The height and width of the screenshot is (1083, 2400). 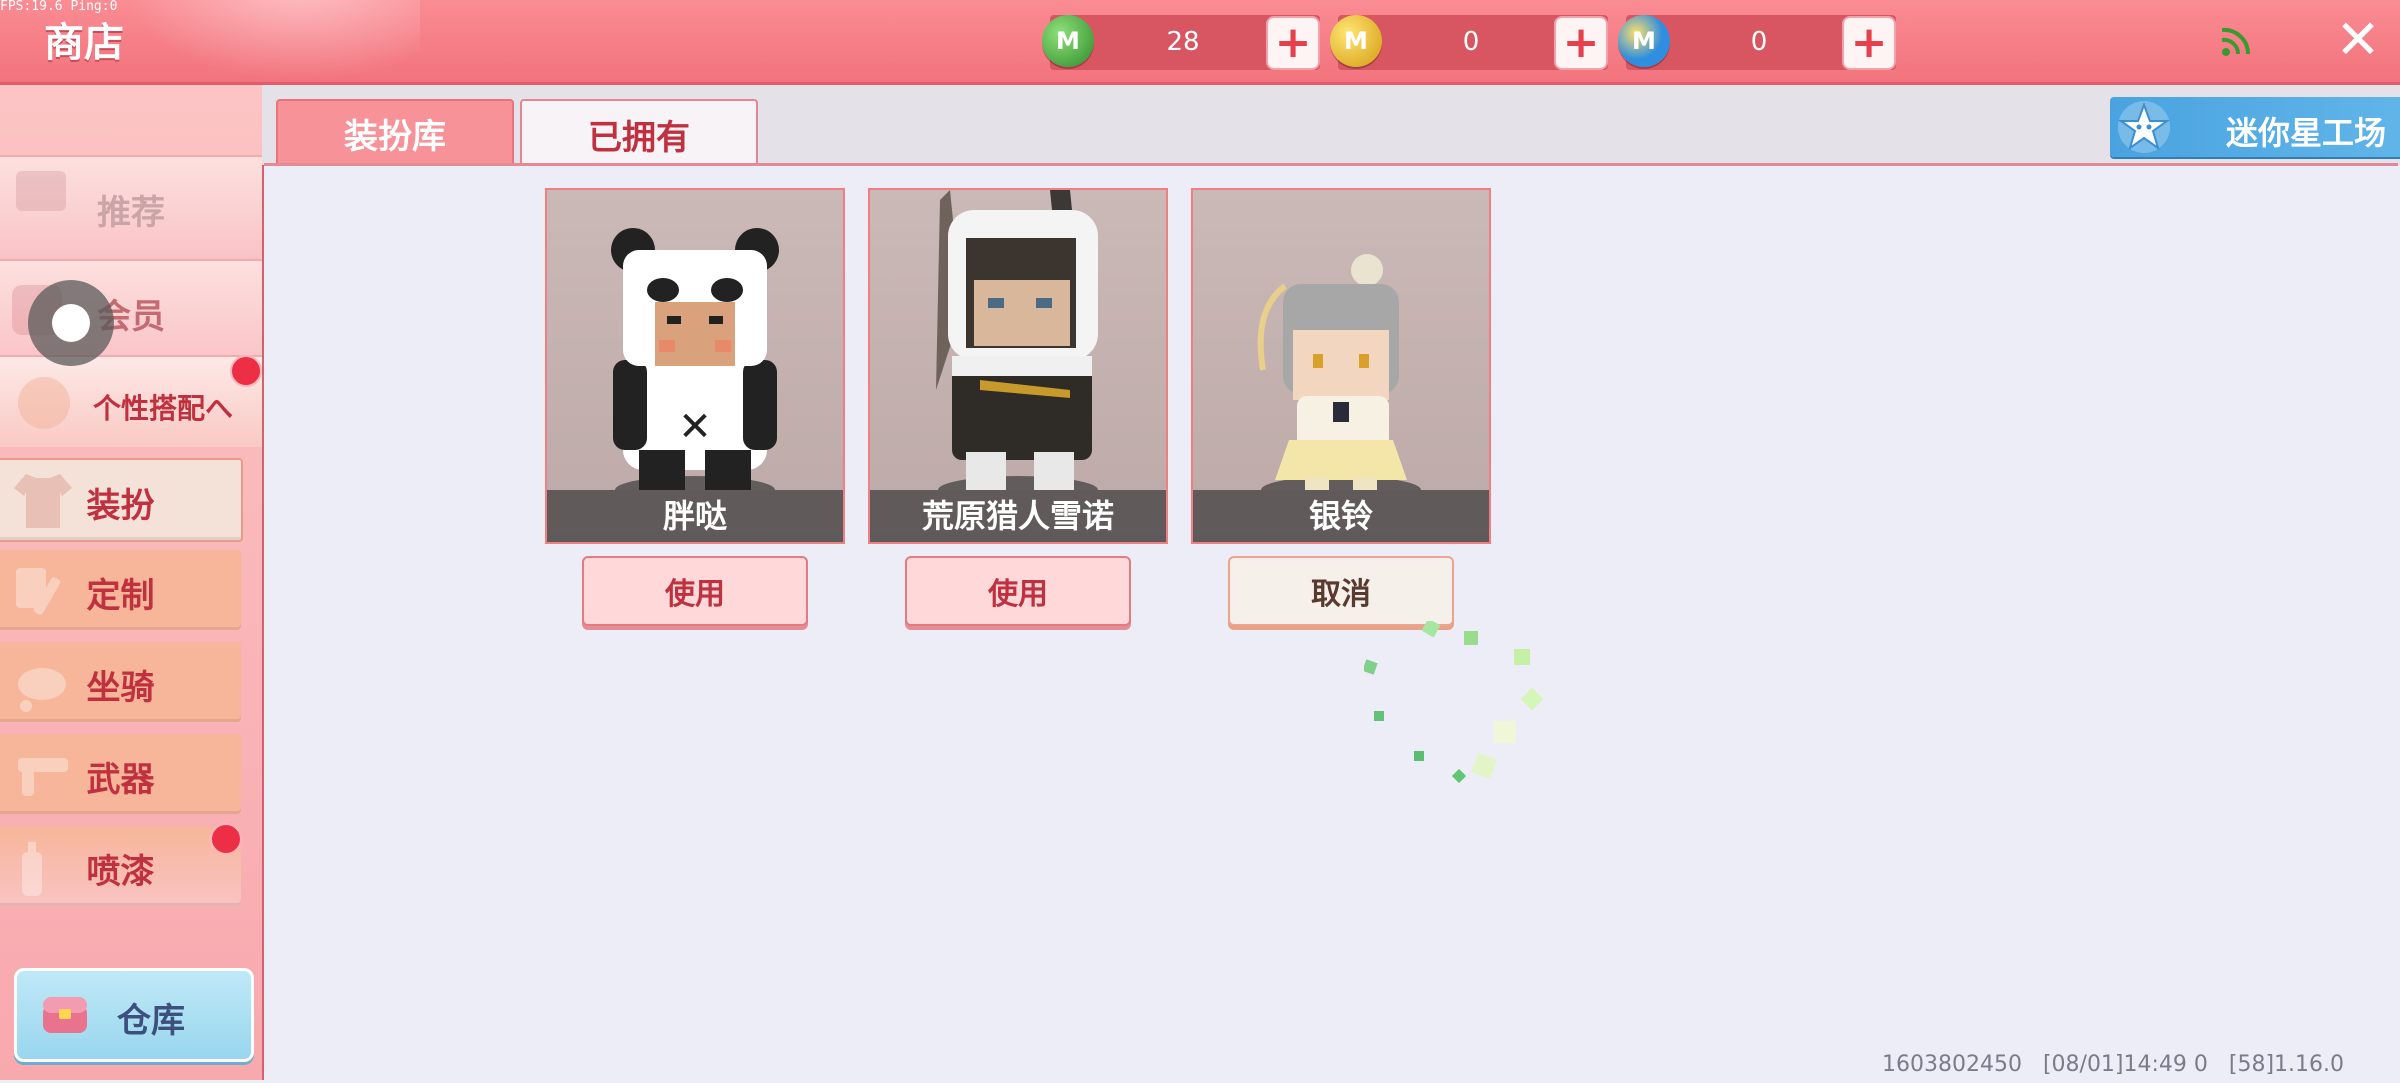 I want to click on floating-ball-button, so click(x=71, y=323).